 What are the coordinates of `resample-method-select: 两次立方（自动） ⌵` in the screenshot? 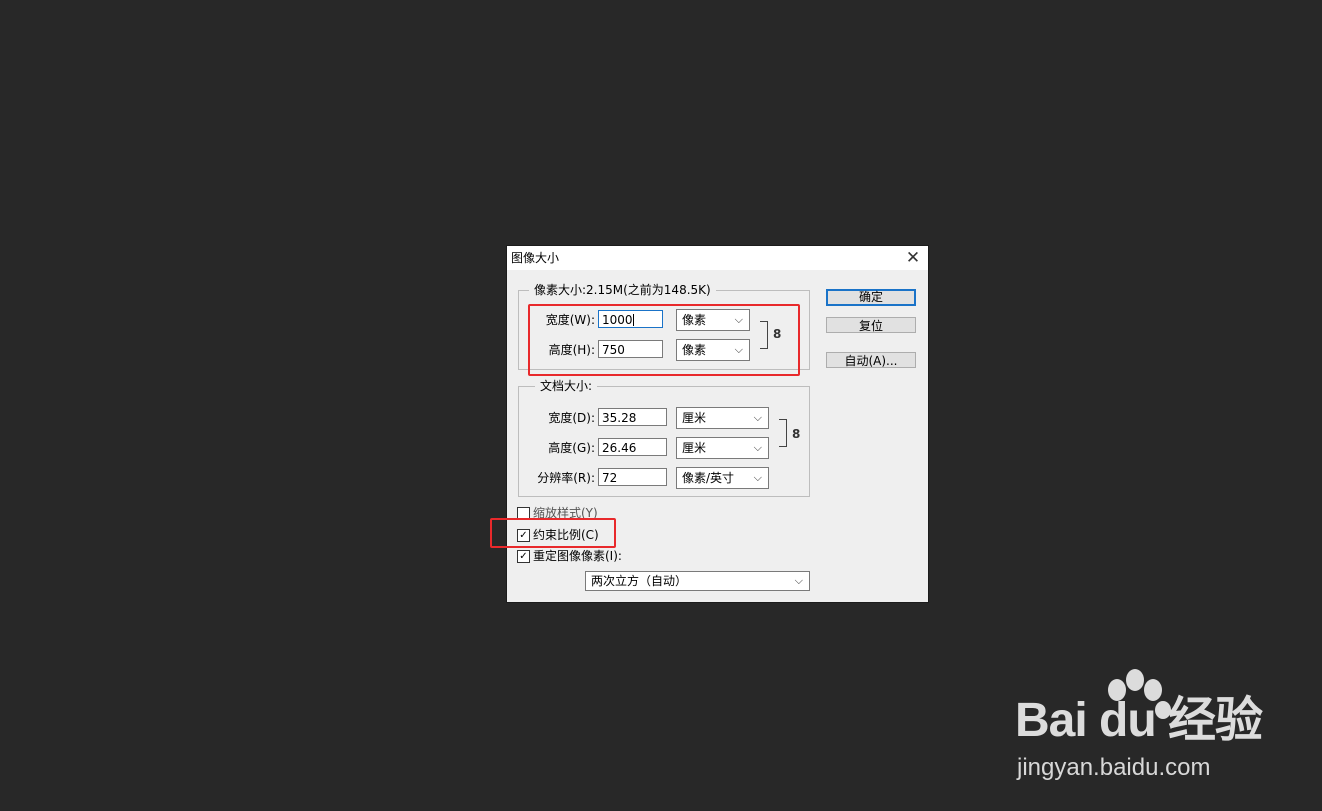 It's located at (697, 581).